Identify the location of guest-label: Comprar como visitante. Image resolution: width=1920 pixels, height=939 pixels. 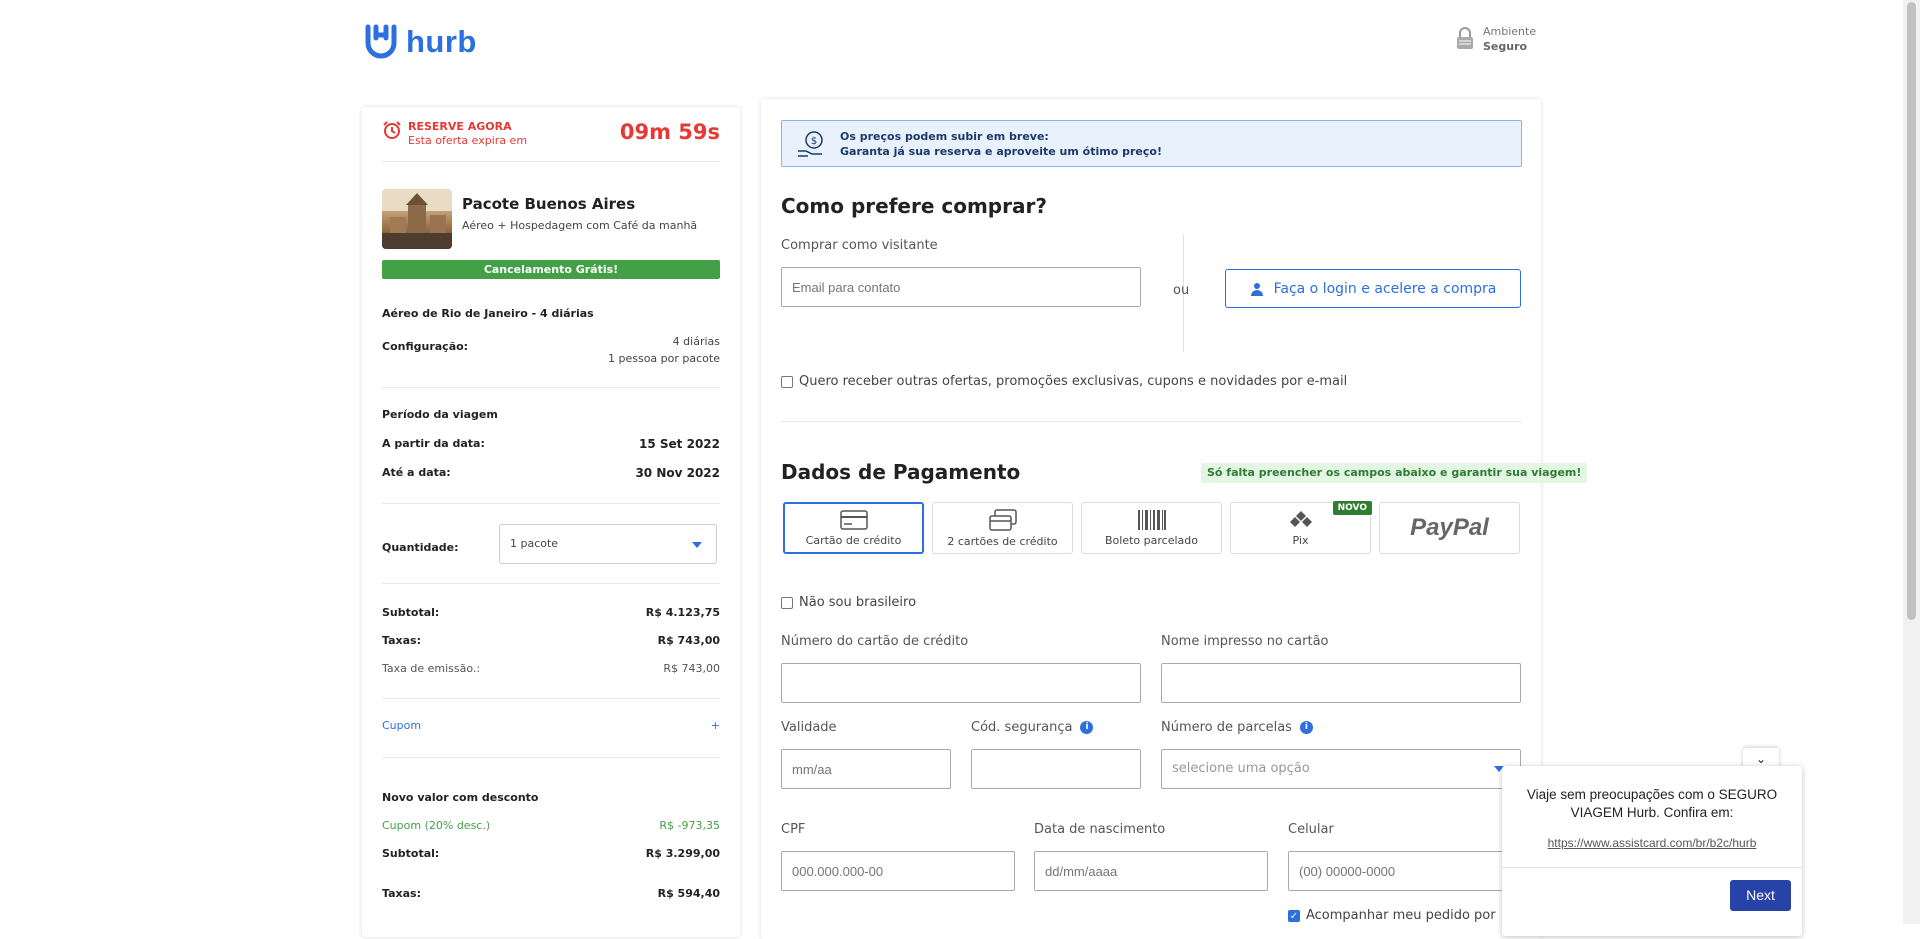
(859, 245).